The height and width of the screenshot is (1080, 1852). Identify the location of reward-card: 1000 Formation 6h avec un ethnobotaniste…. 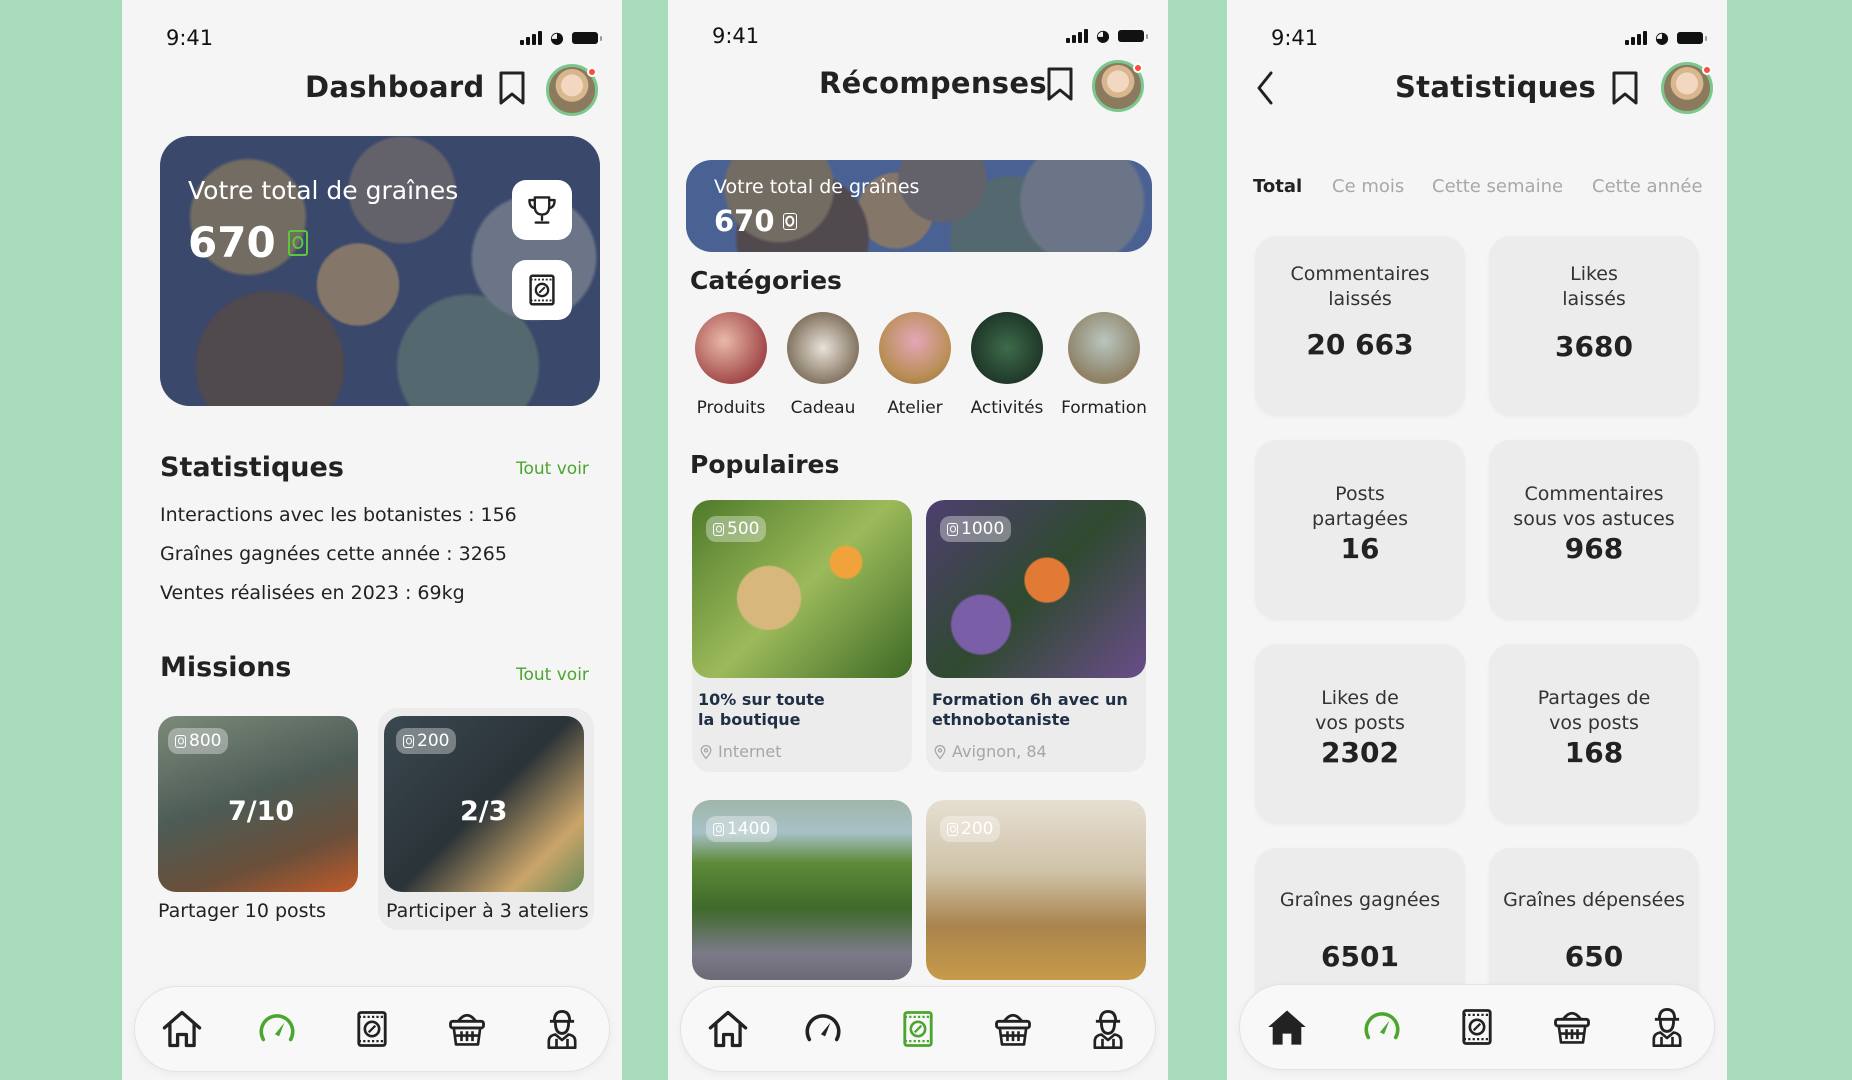
(1036, 636).